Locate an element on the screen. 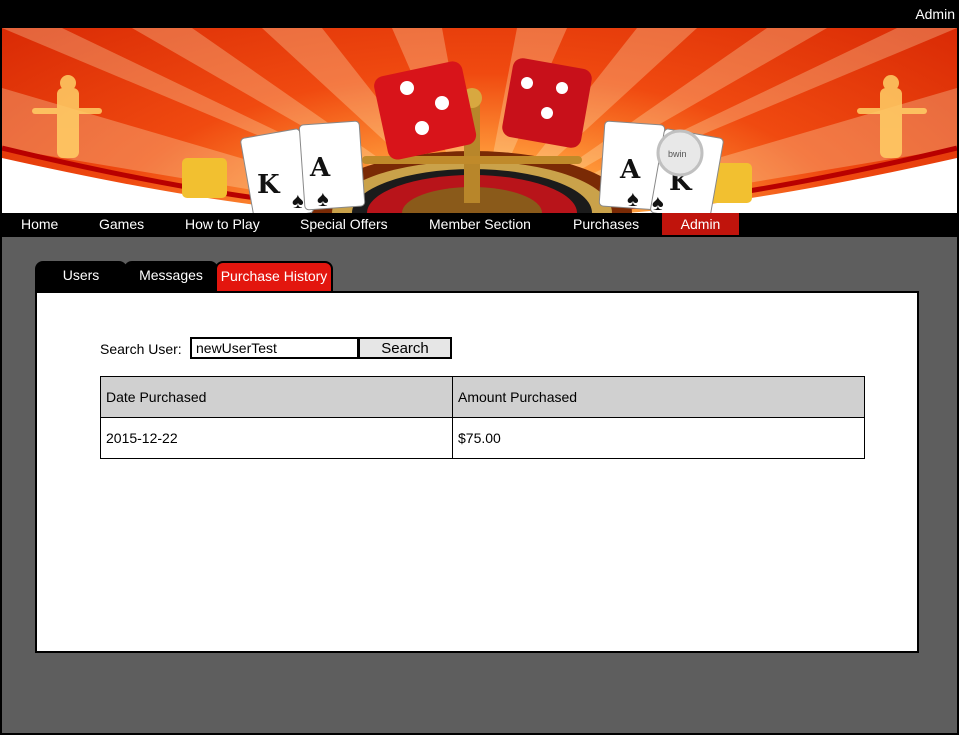  tab-users: Users is located at coordinates (81, 276).